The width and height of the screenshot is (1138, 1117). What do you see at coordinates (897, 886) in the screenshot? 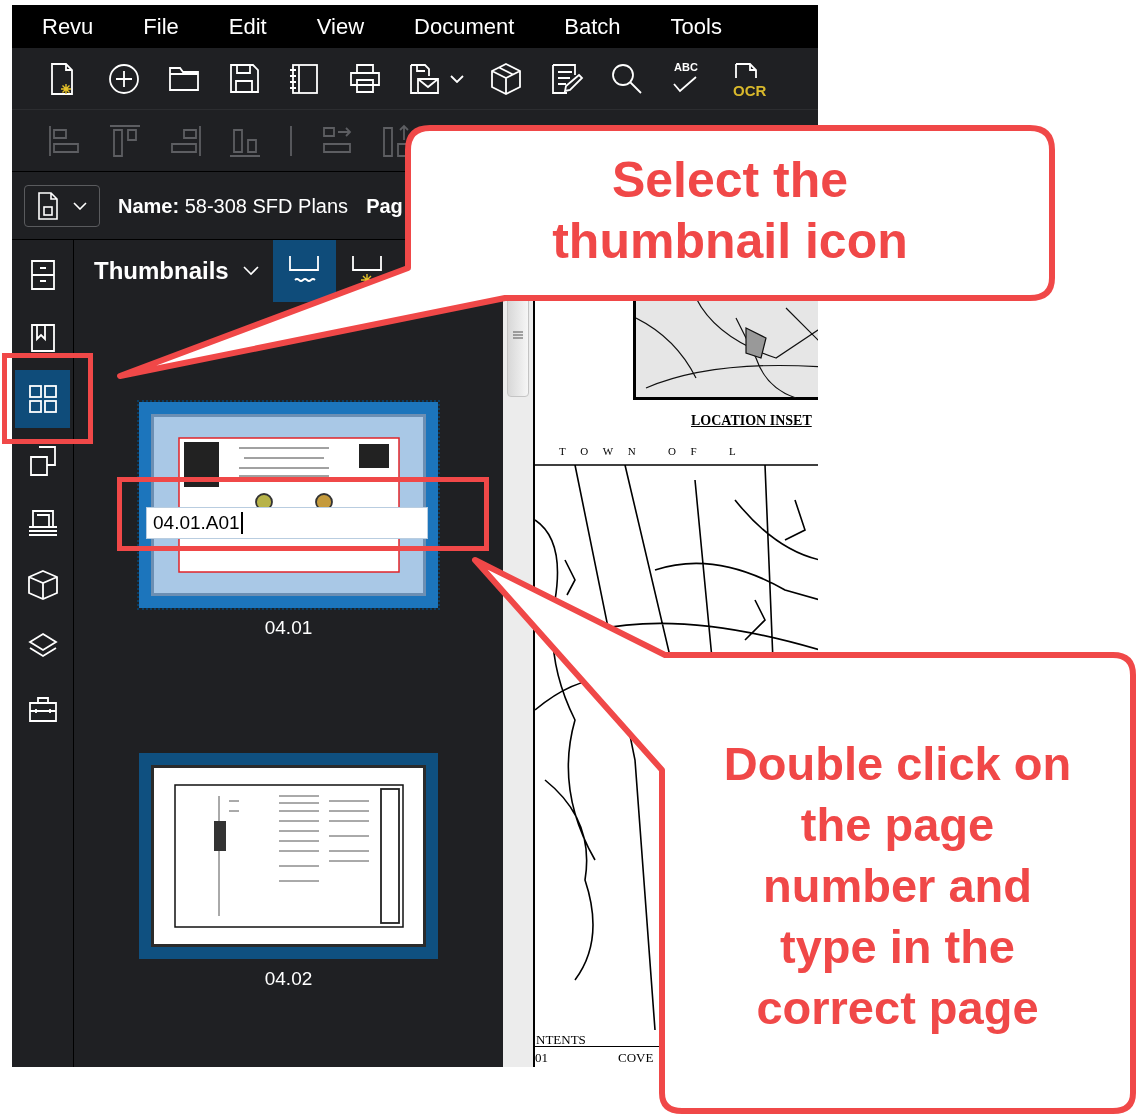
I see `callout-text: Double click on the page number and type in the correct page` at bounding box center [897, 886].